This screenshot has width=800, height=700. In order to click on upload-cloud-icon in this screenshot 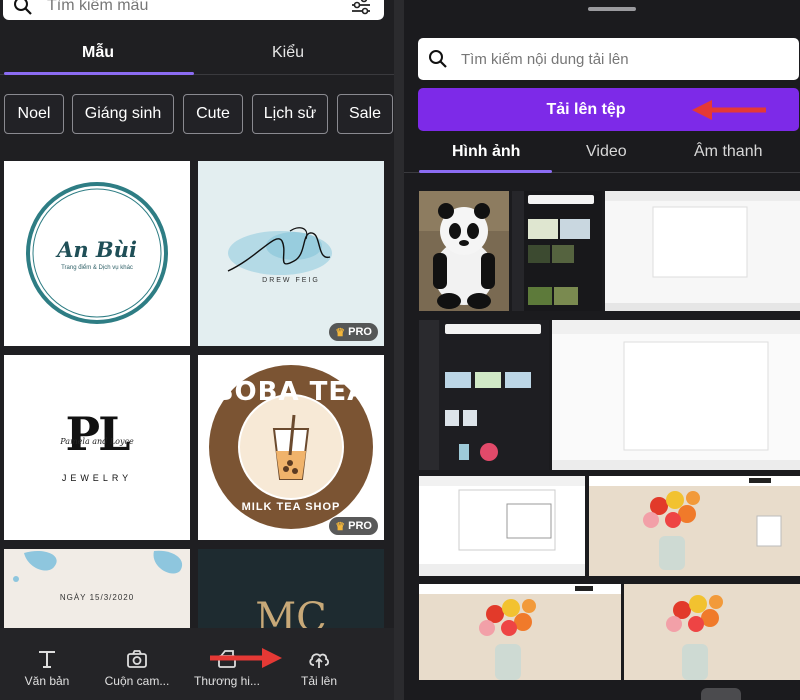, I will do `click(319, 660)`.